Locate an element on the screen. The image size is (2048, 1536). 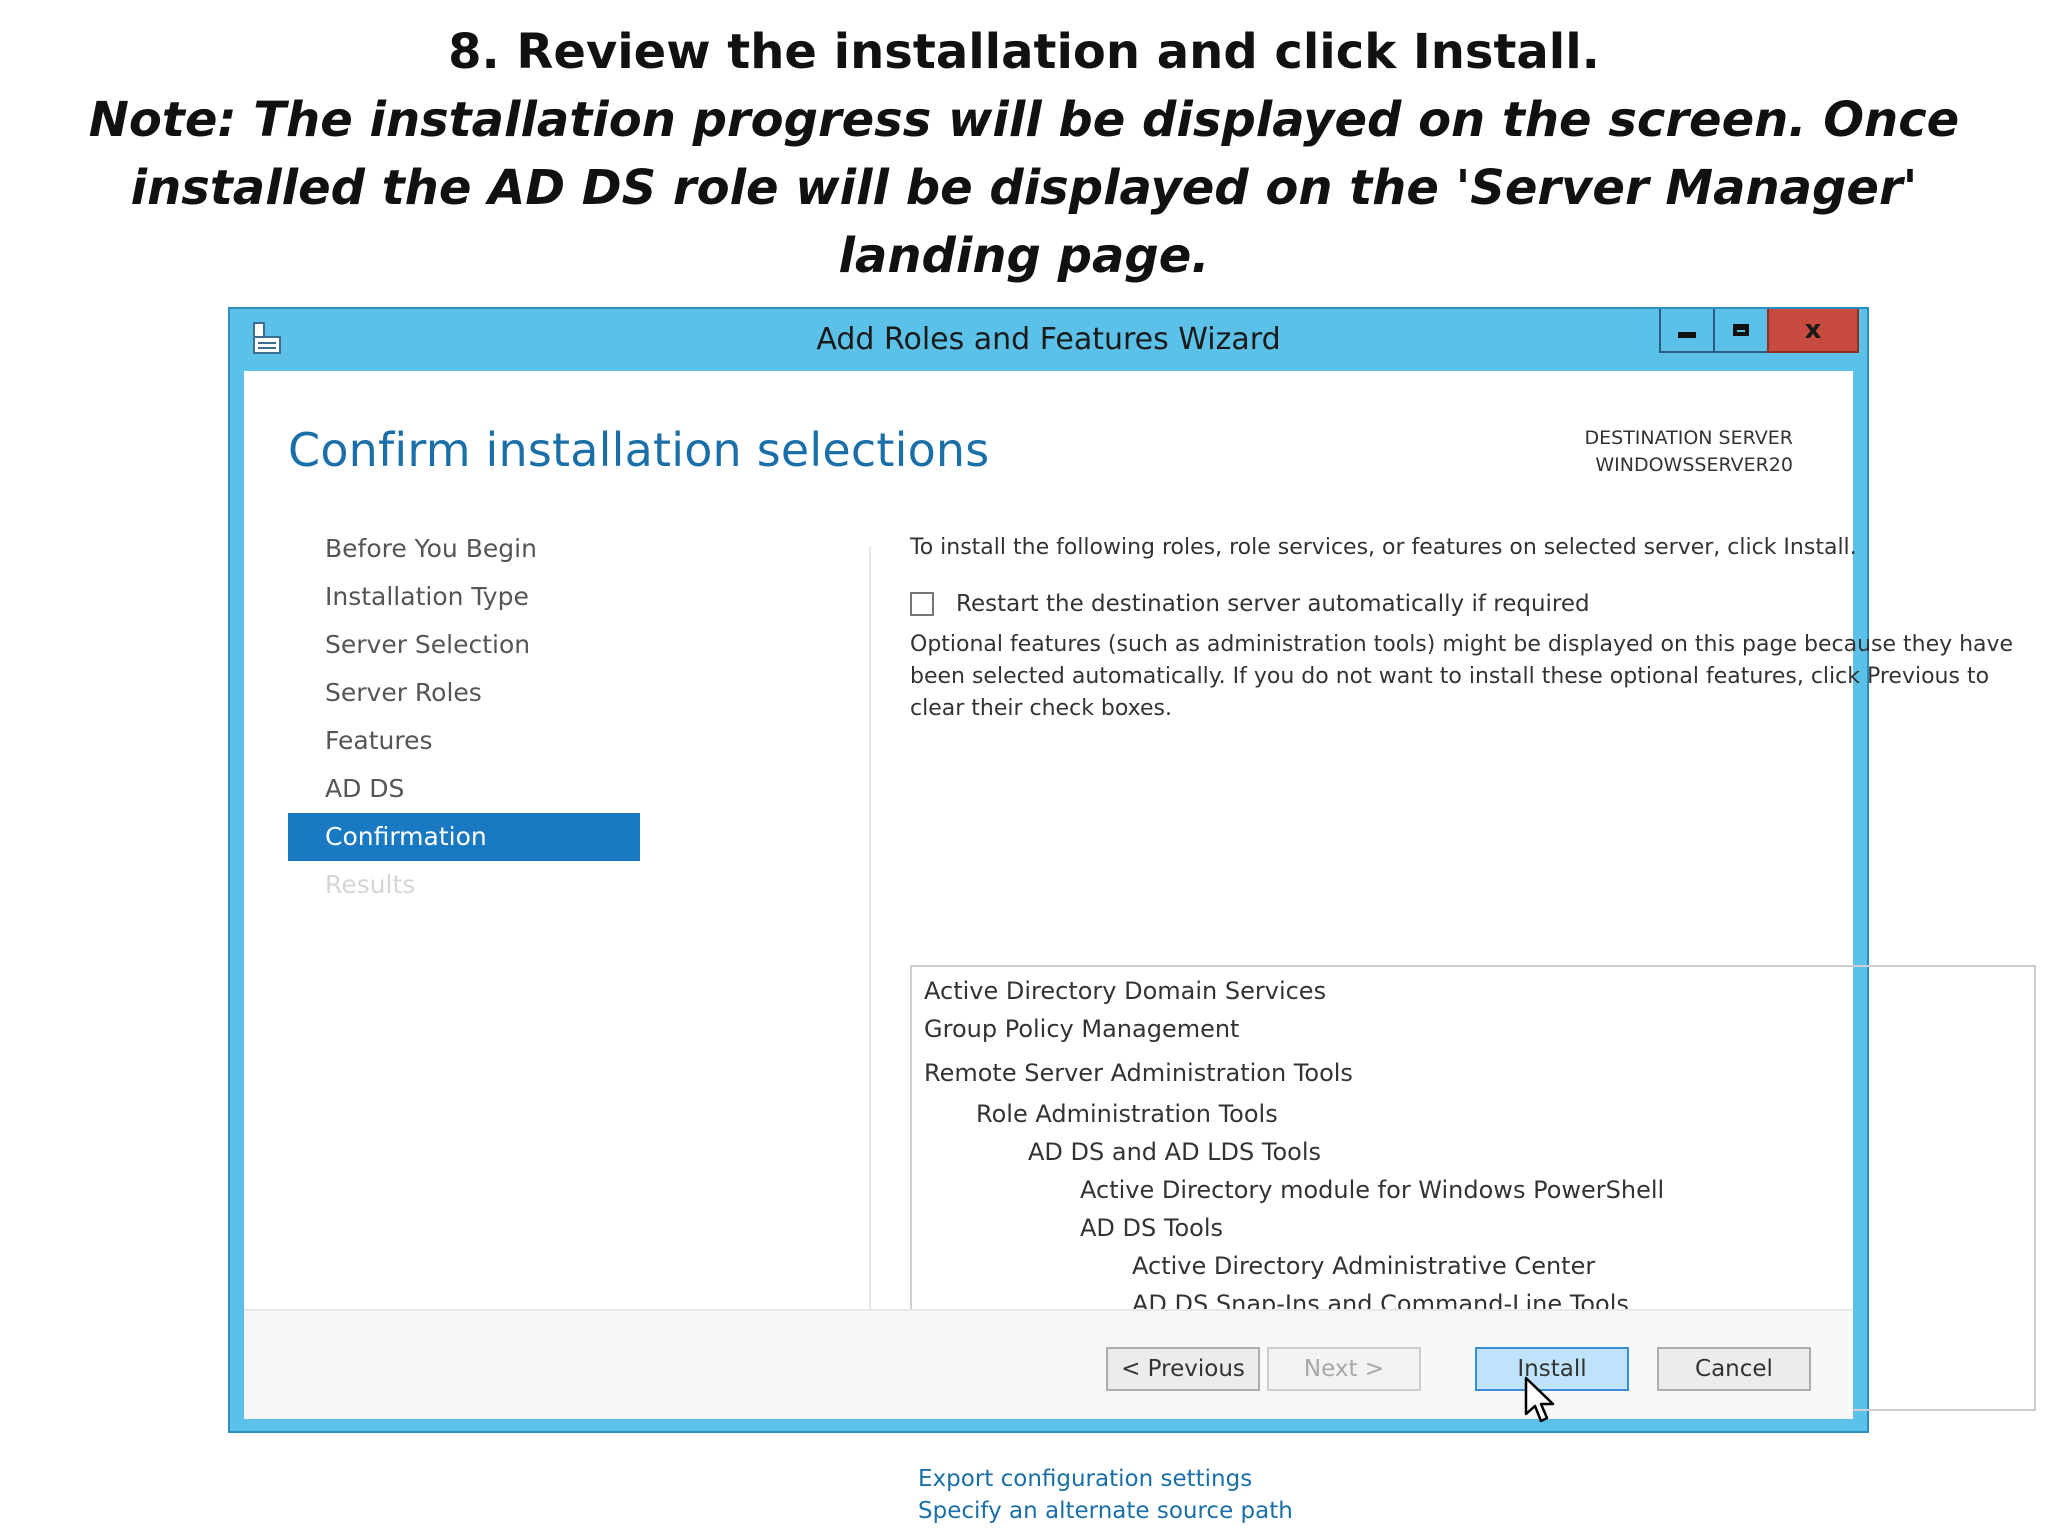
nav-item-installation-type: Installation Type is located at coordinates (464, 597).